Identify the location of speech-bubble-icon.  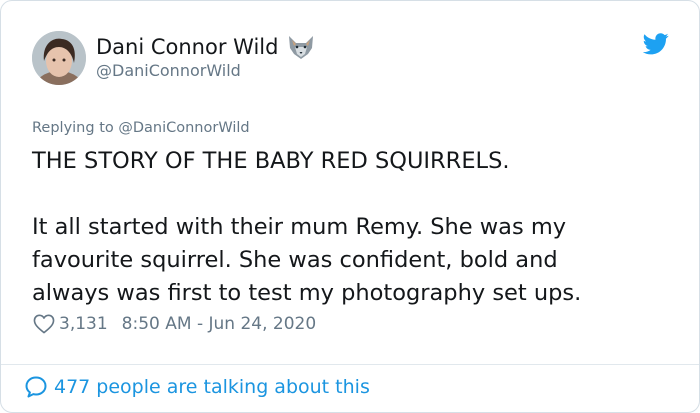
(36, 387).